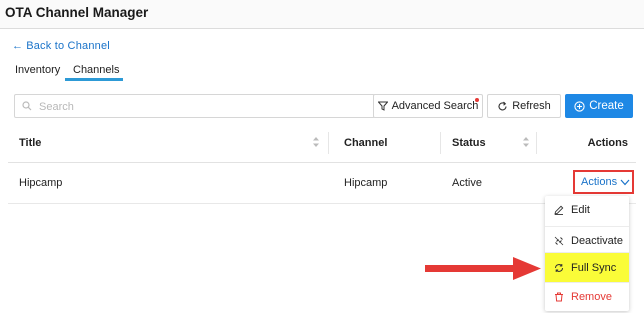 The height and width of the screenshot is (313, 644). I want to click on plus-circle-icon, so click(579, 106).